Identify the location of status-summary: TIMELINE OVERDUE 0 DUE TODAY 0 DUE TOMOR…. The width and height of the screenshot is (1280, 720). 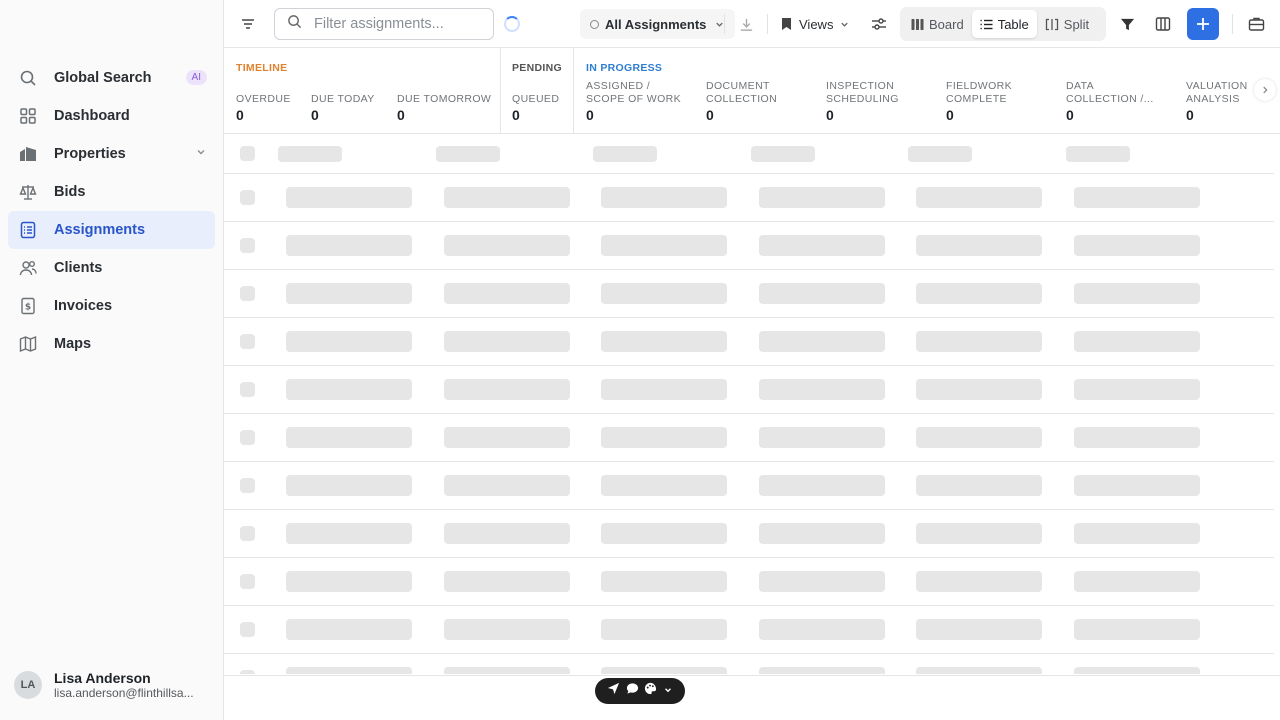
(752, 91).